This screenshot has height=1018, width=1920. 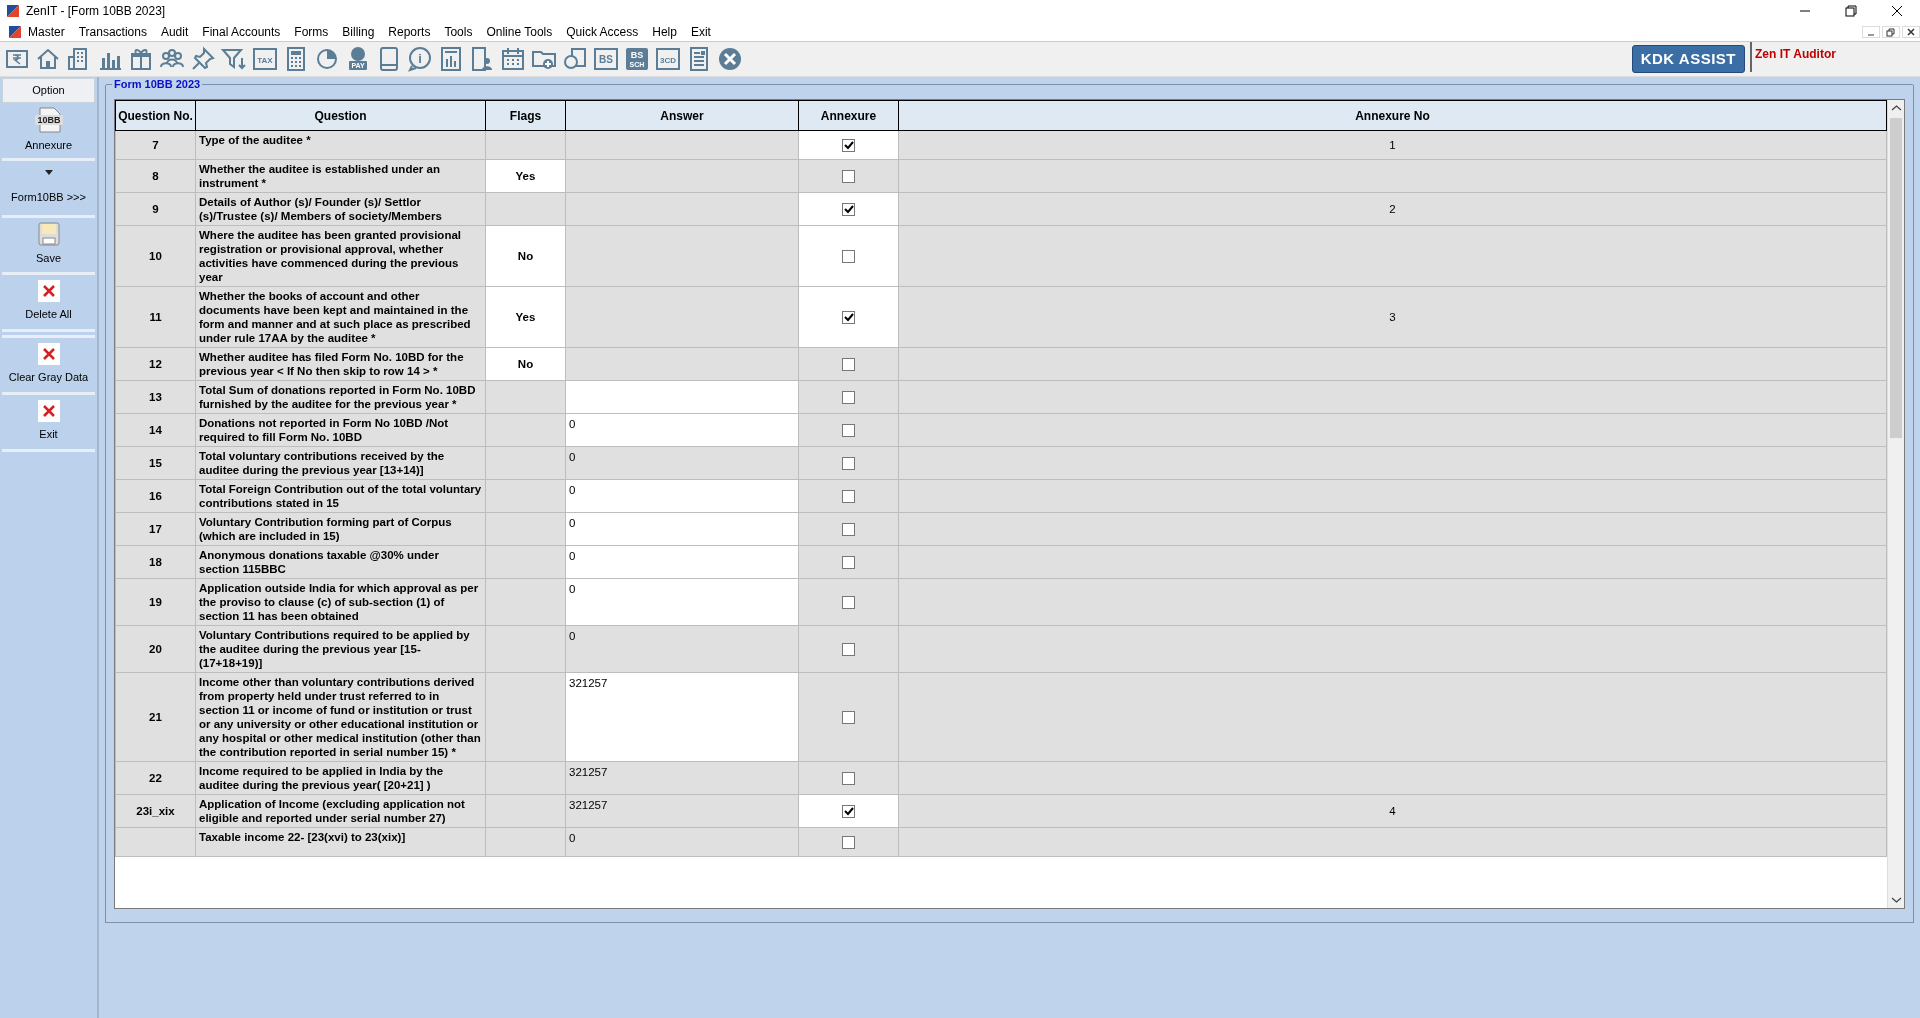 What do you see at coordinates (234, 59) in the screenshot?
I see `filter-icon` at bounding box center [234, 59].